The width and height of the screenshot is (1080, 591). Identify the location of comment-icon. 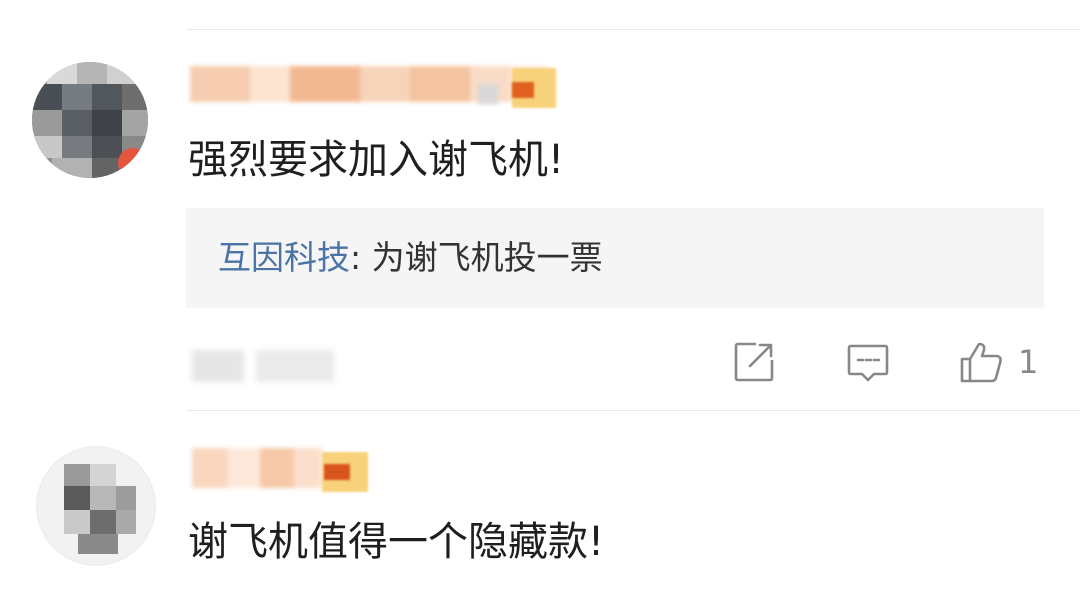
(868, 363).